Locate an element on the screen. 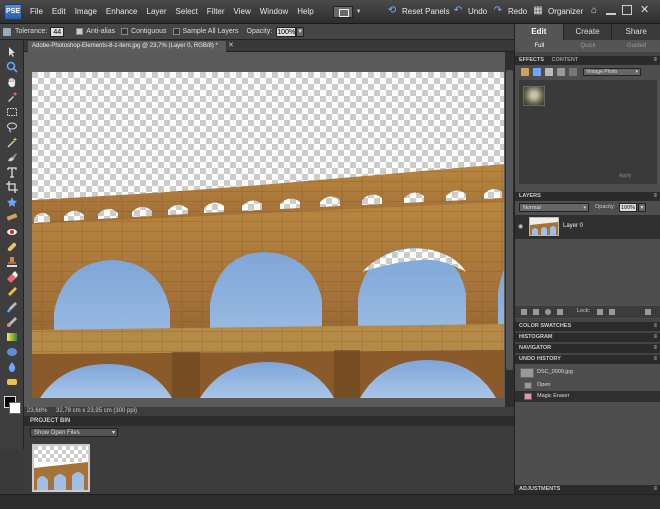 Image resolution: width=660 pixels, height=509 pixels. effects-category-select: Vintage Photo is located at coordinates (612, 72).